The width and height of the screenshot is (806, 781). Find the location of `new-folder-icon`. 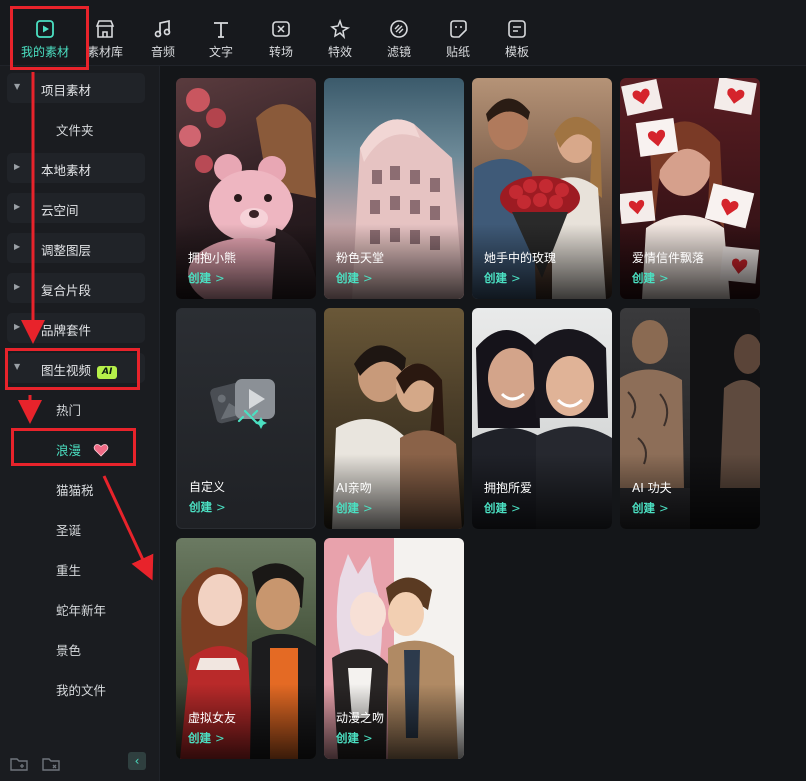

new-folder-icon is located at coordinates (19, 764).